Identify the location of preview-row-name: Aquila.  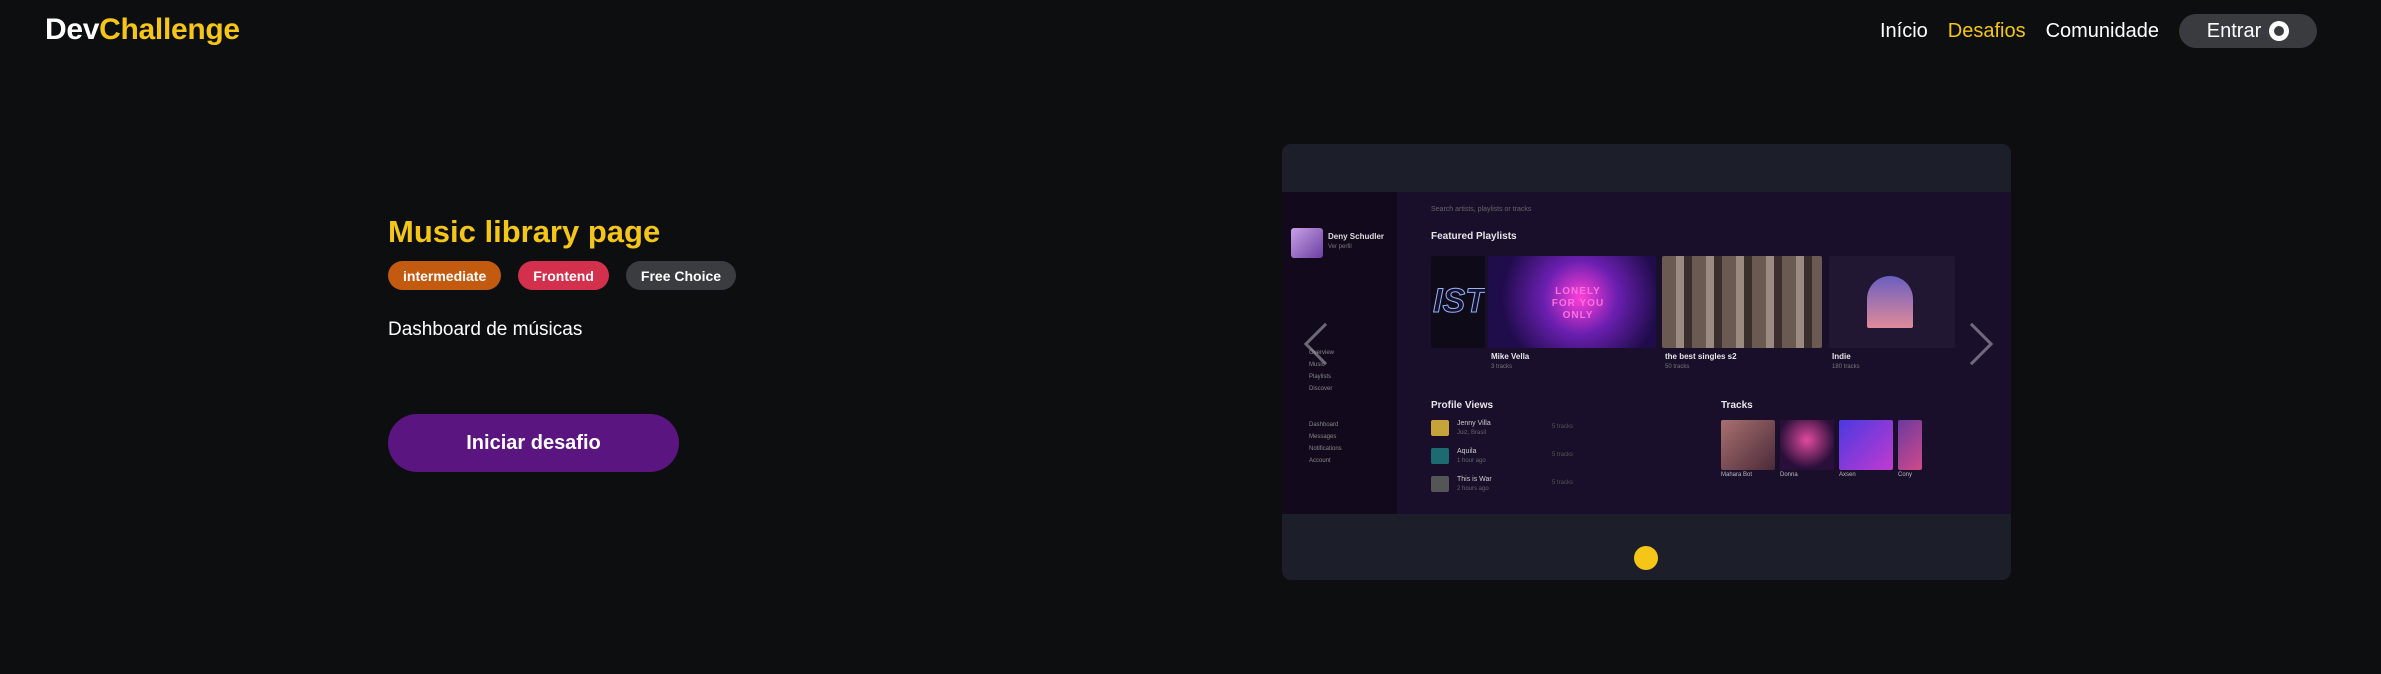
(1467, 451).